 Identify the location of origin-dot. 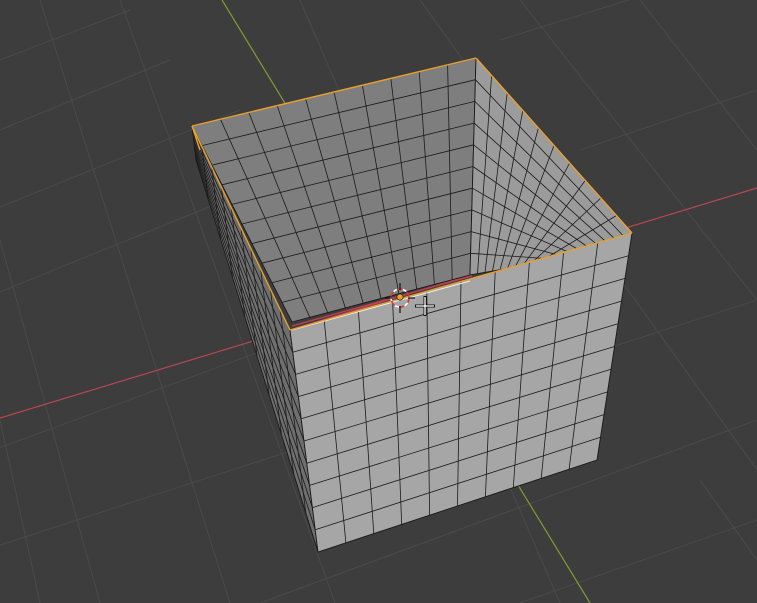
(400, 297).